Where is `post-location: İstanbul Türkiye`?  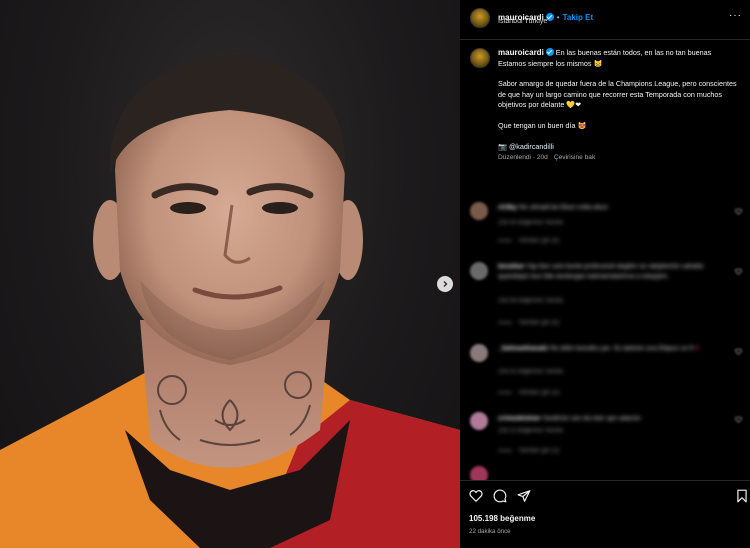
post-location: İstanbul Türkiye is located at coordinates (522, 21).